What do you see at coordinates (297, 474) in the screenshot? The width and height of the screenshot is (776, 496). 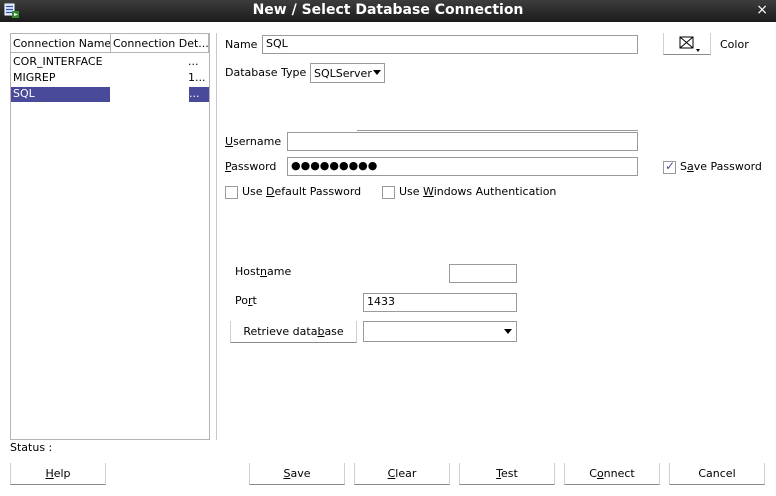 I see `save-button: Save` at bounding box center [297, 474].